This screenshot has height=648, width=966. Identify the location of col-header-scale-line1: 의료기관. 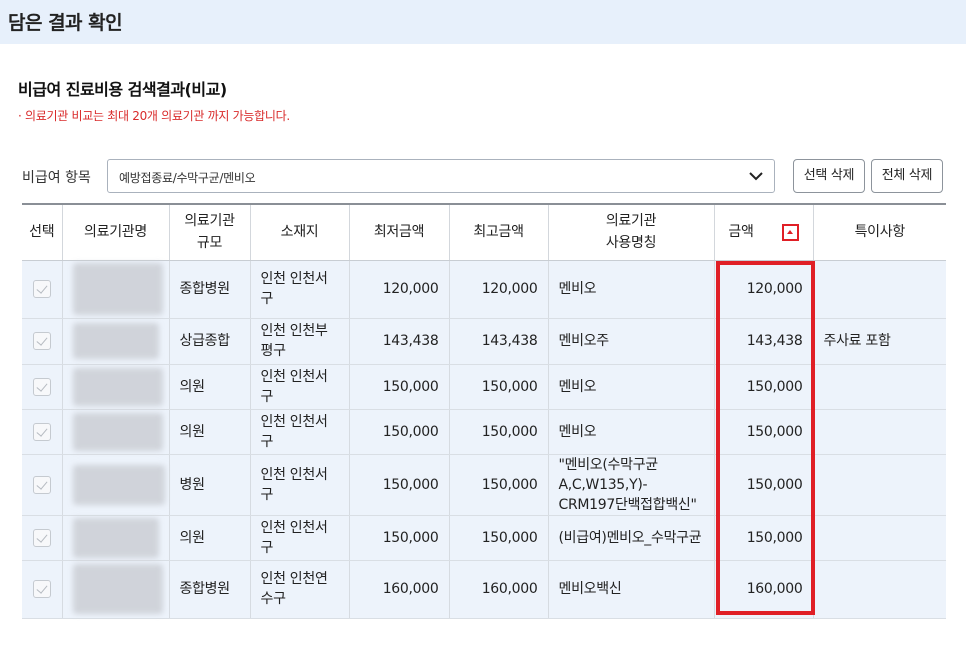
(209, 221).